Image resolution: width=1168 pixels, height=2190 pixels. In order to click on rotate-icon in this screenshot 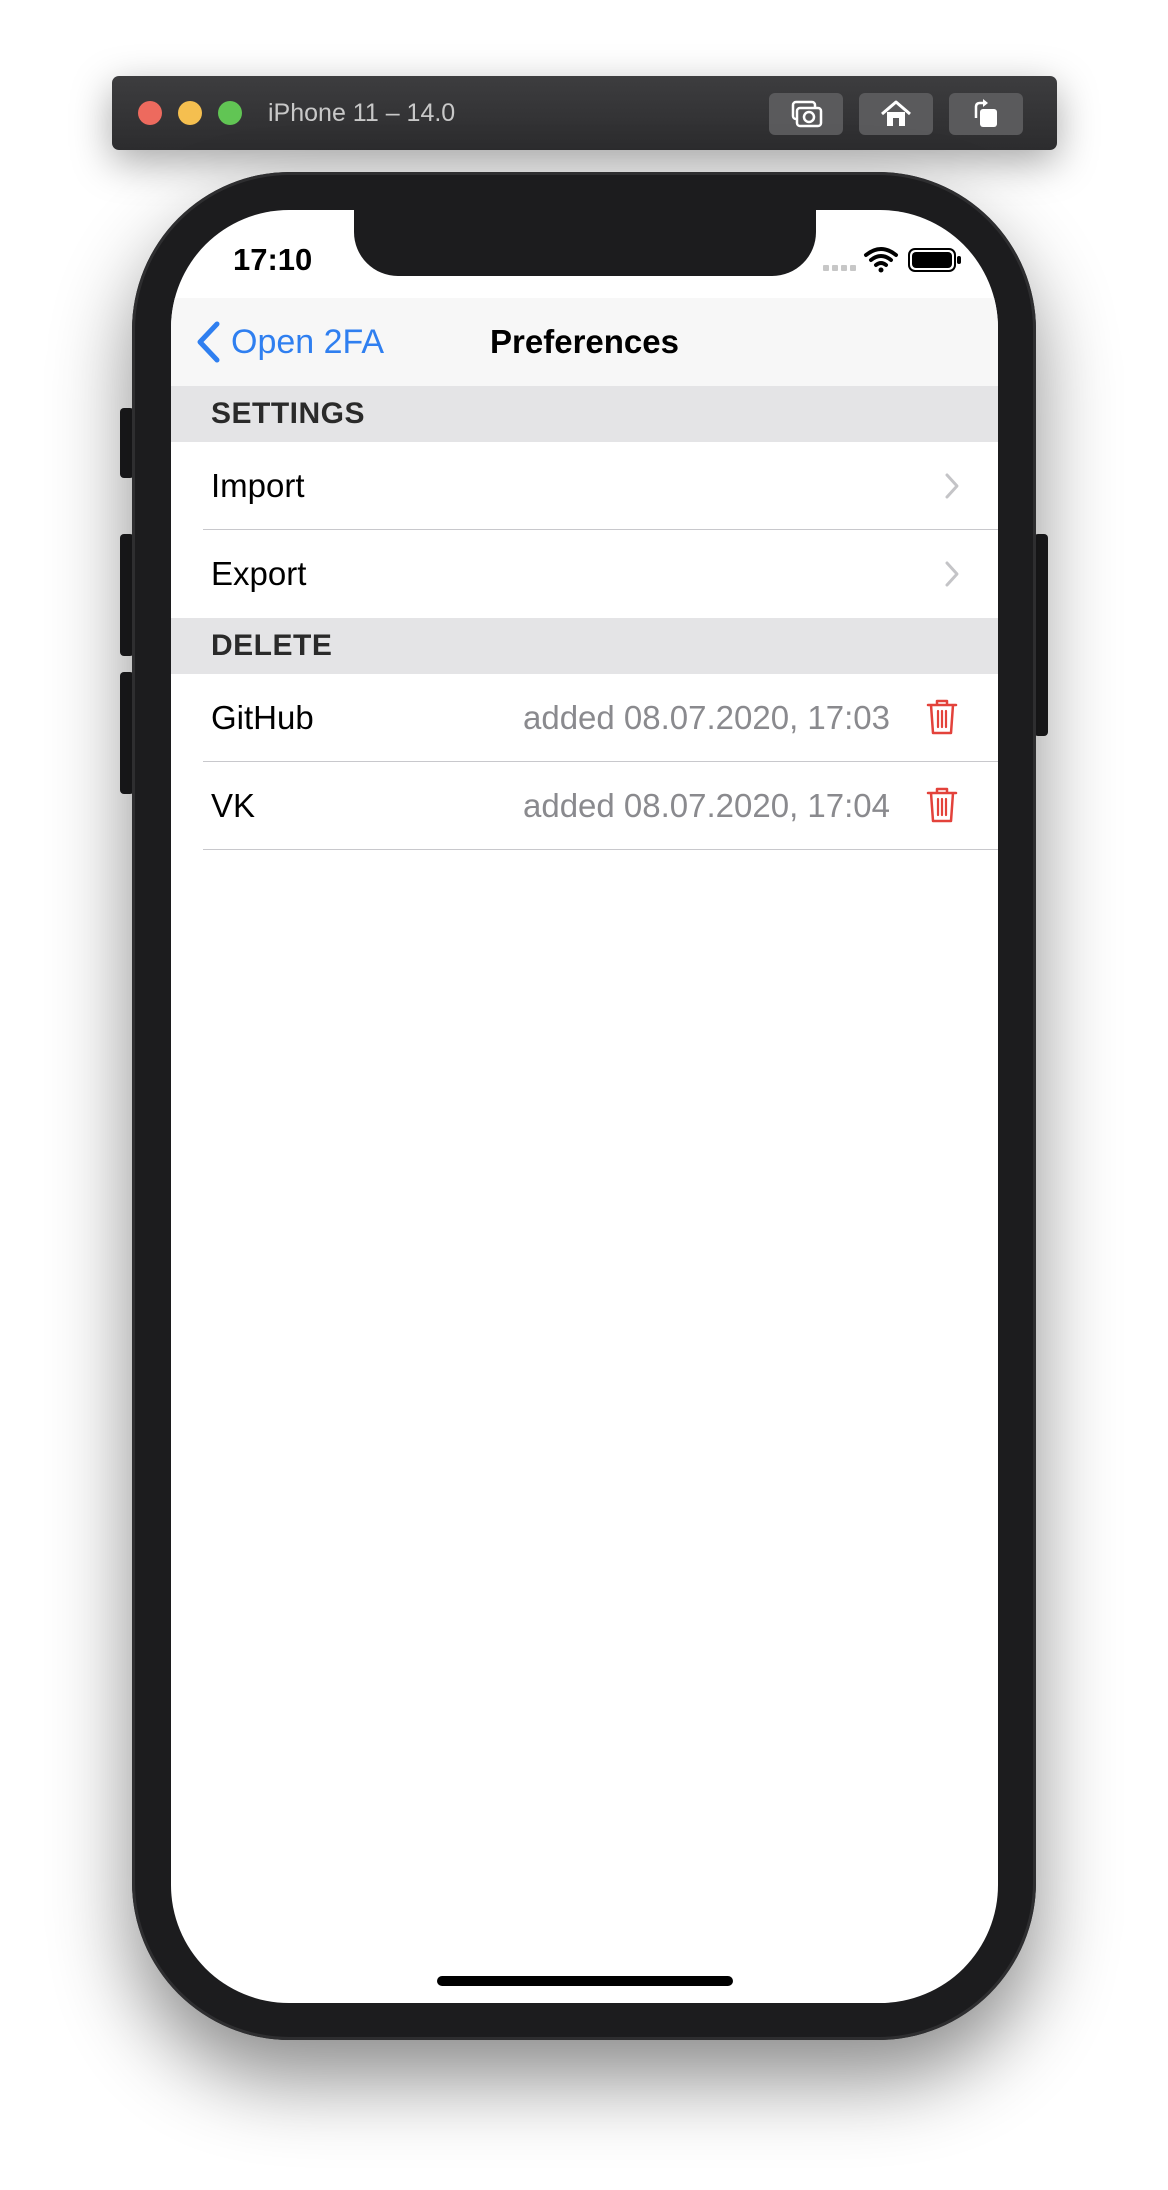, I will do `click(985, 113)`.